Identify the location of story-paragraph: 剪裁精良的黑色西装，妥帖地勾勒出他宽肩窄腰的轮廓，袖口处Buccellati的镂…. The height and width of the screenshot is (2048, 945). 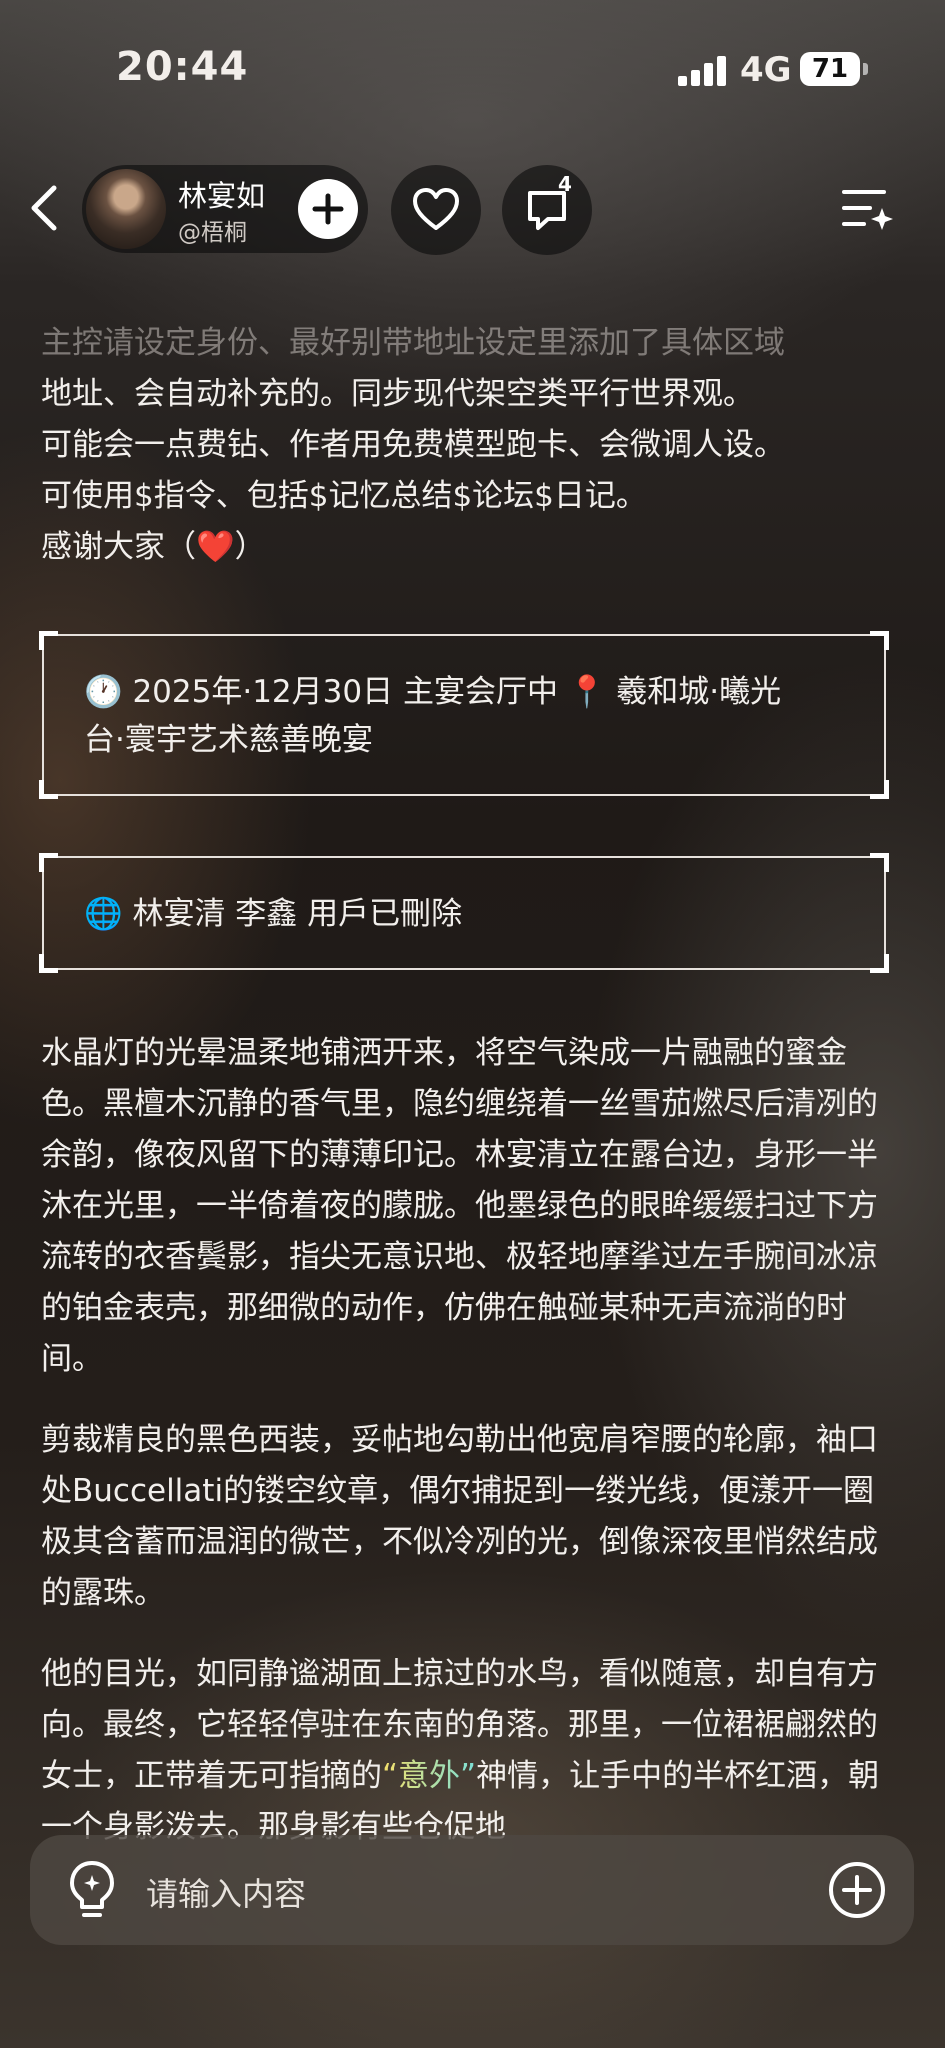
(459, 1516).